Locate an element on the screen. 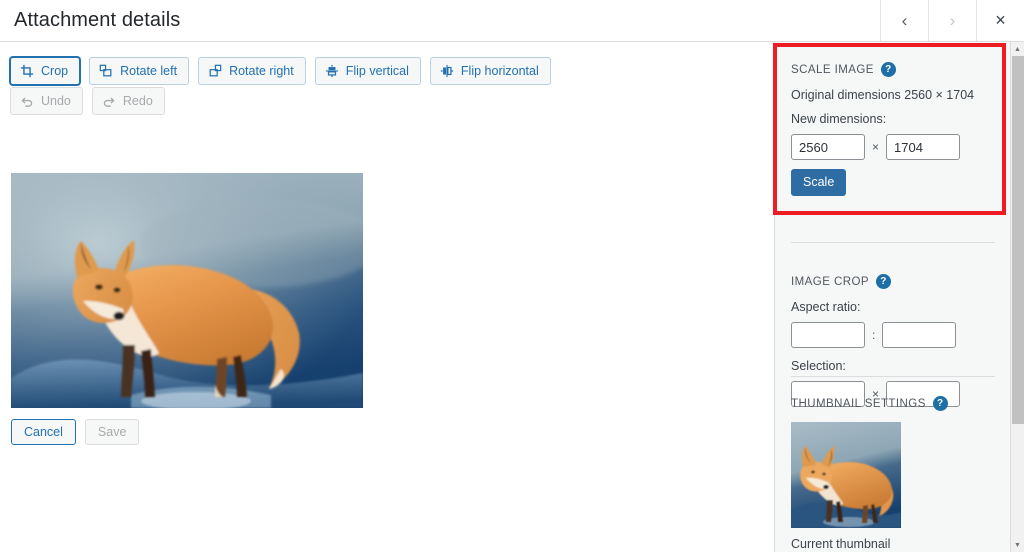  flip-vertical-label: Flip vertical is located at coordinates (377, 70).